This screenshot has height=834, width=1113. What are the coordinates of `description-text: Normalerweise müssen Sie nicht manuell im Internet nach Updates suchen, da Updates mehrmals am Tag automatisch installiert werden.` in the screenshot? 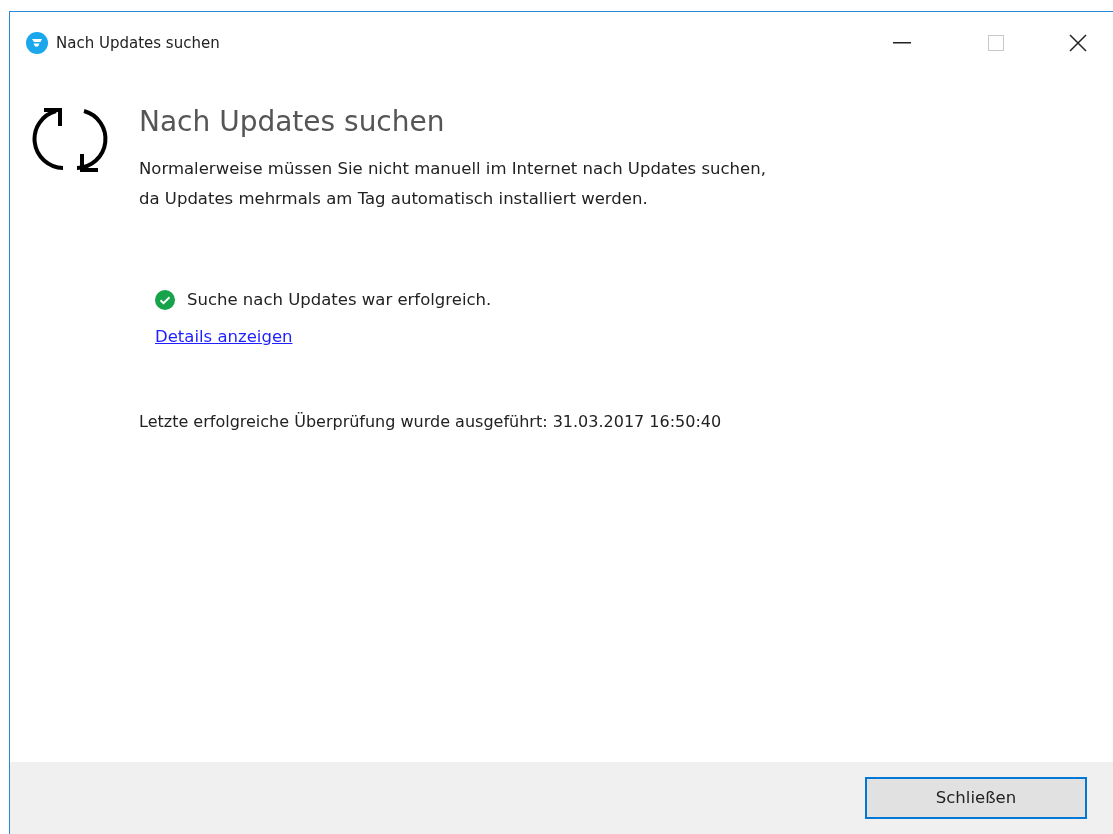 It's located at (452, 184).